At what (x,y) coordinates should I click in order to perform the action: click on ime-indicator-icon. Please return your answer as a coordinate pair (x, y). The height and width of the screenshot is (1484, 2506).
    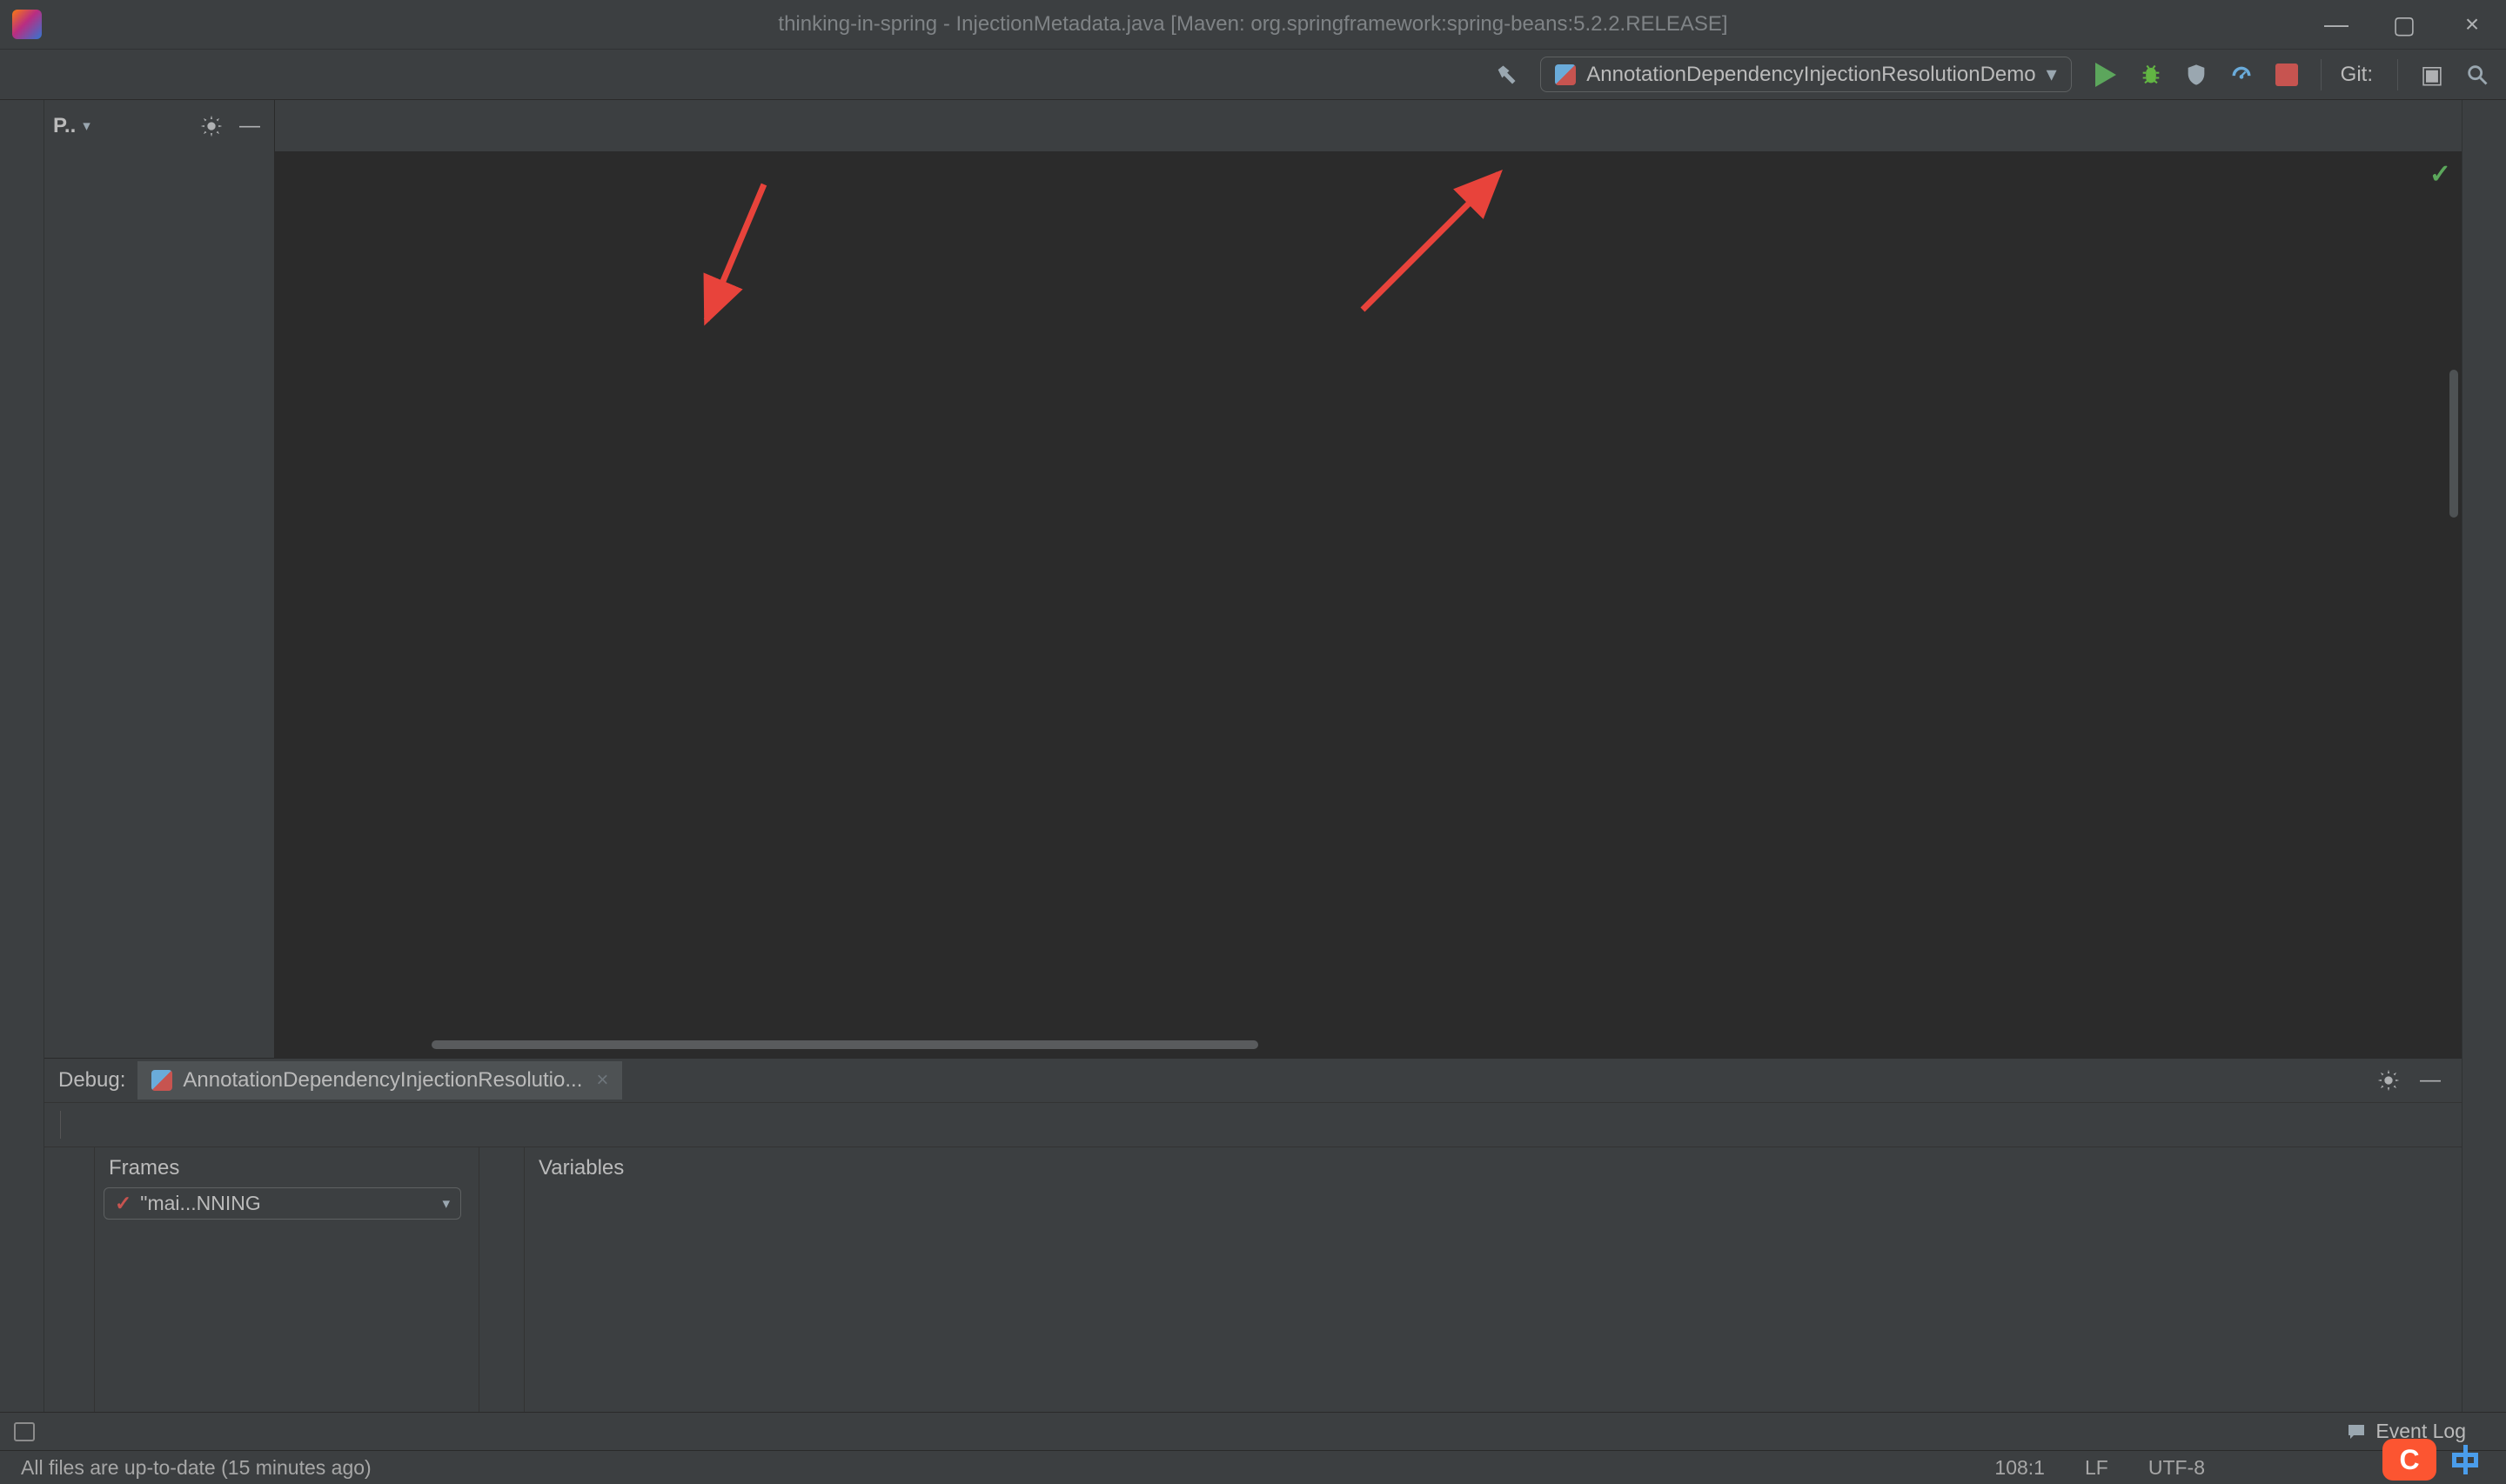
    Looking at the image, I should click on (2465, 1459).